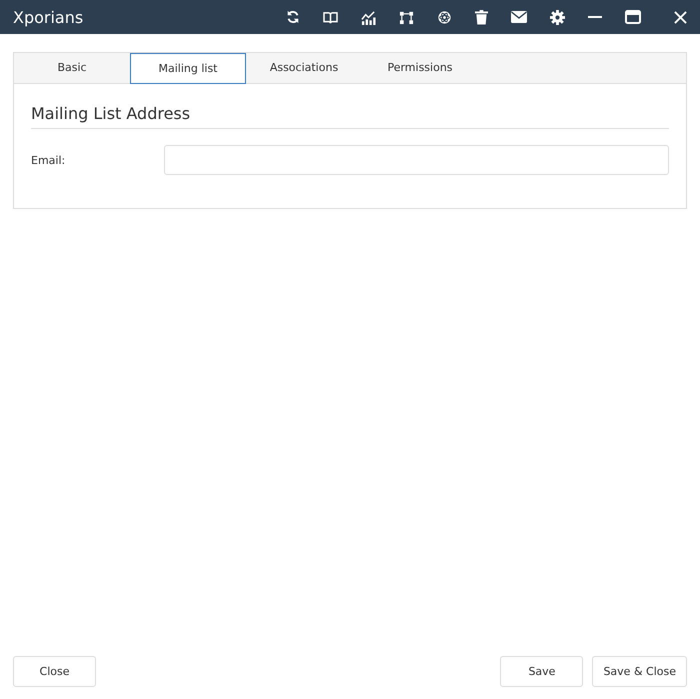 This screenshot has height=699, width=700. What do you see at coordinates (633, 17) in the screenshot?
I see `maximize-icon` at bounding box center [633, 17].